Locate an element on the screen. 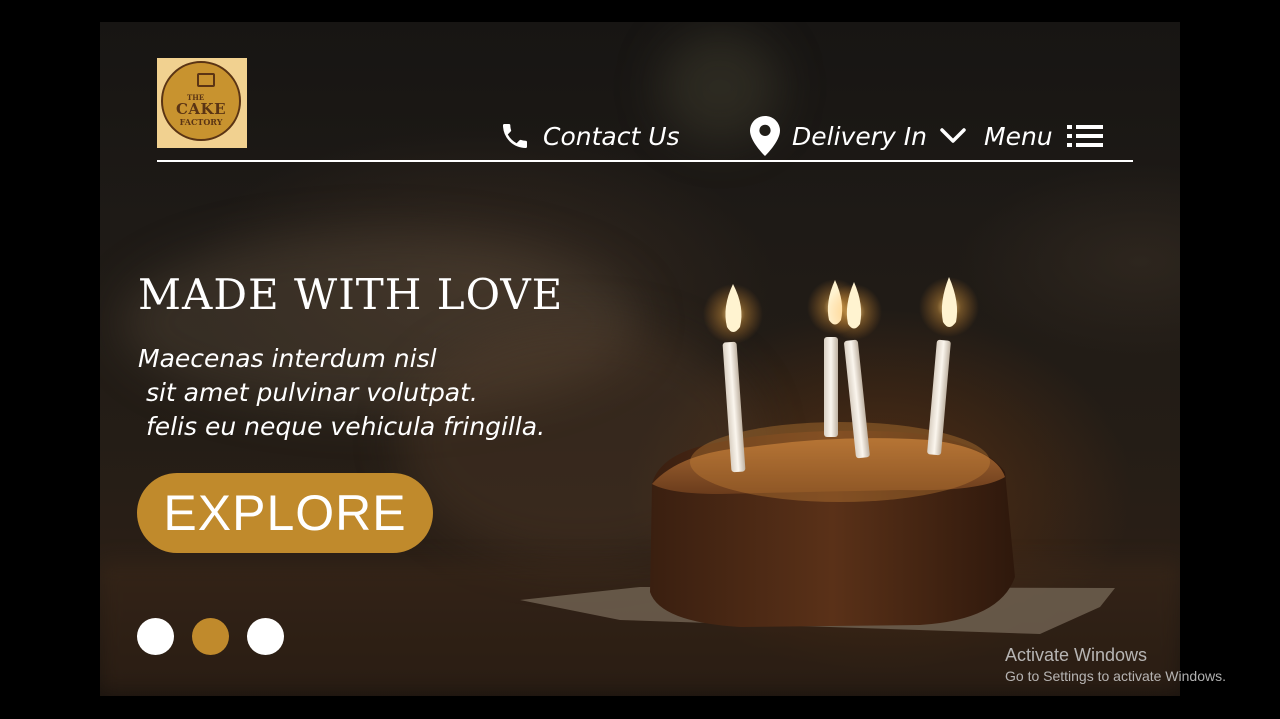 The width and height of the screenshot is (1280, 719). watermark-title: Activate Windows is located at coordinates (1076, 655).